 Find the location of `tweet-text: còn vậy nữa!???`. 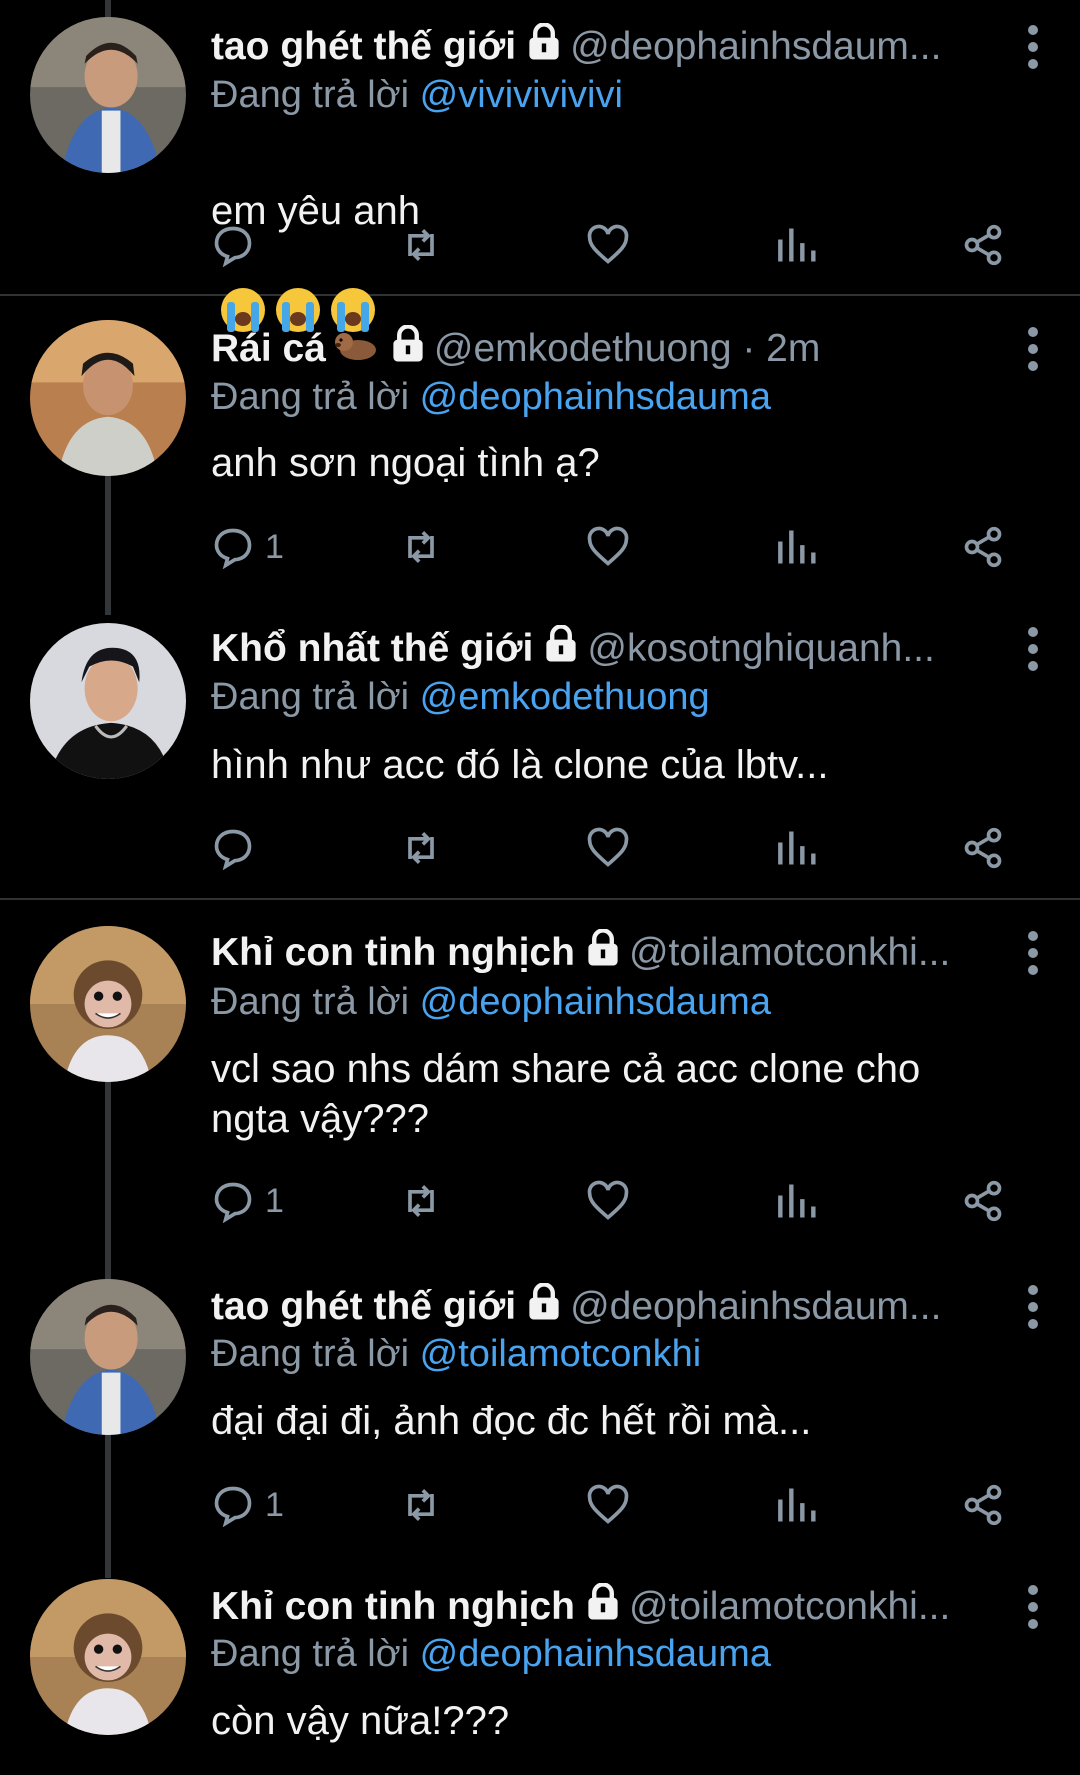

tweet-text: còn vậy nữa!??? is located at coordinates (360, 1721).